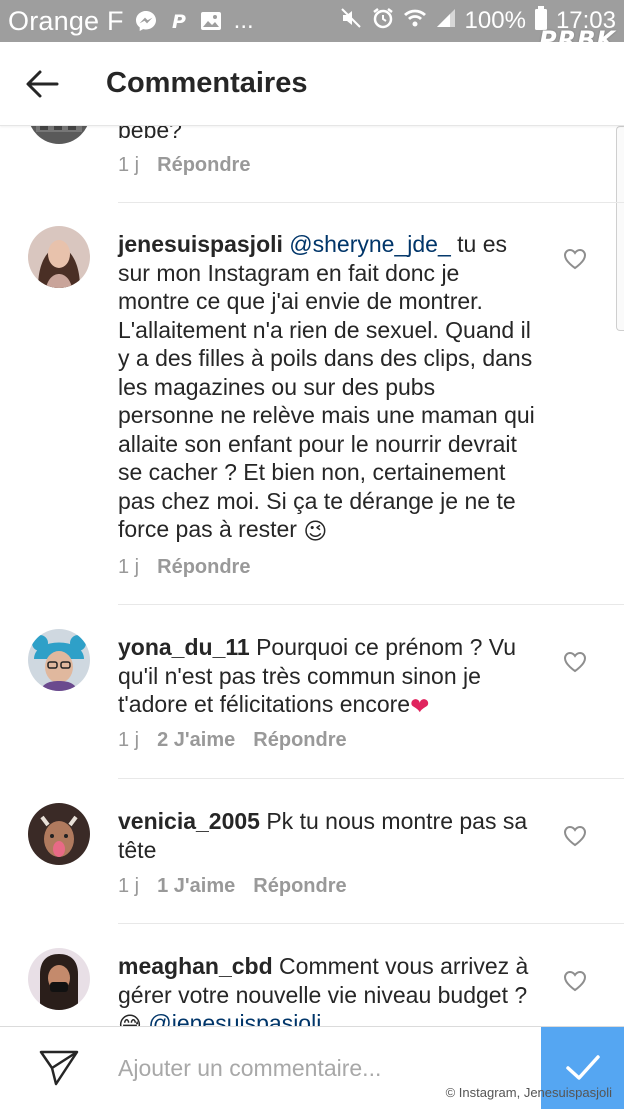  What do you see at coordinates (415, 21) in the screenshot?
I see `wifi-icon` at bounding box center [415, 21].